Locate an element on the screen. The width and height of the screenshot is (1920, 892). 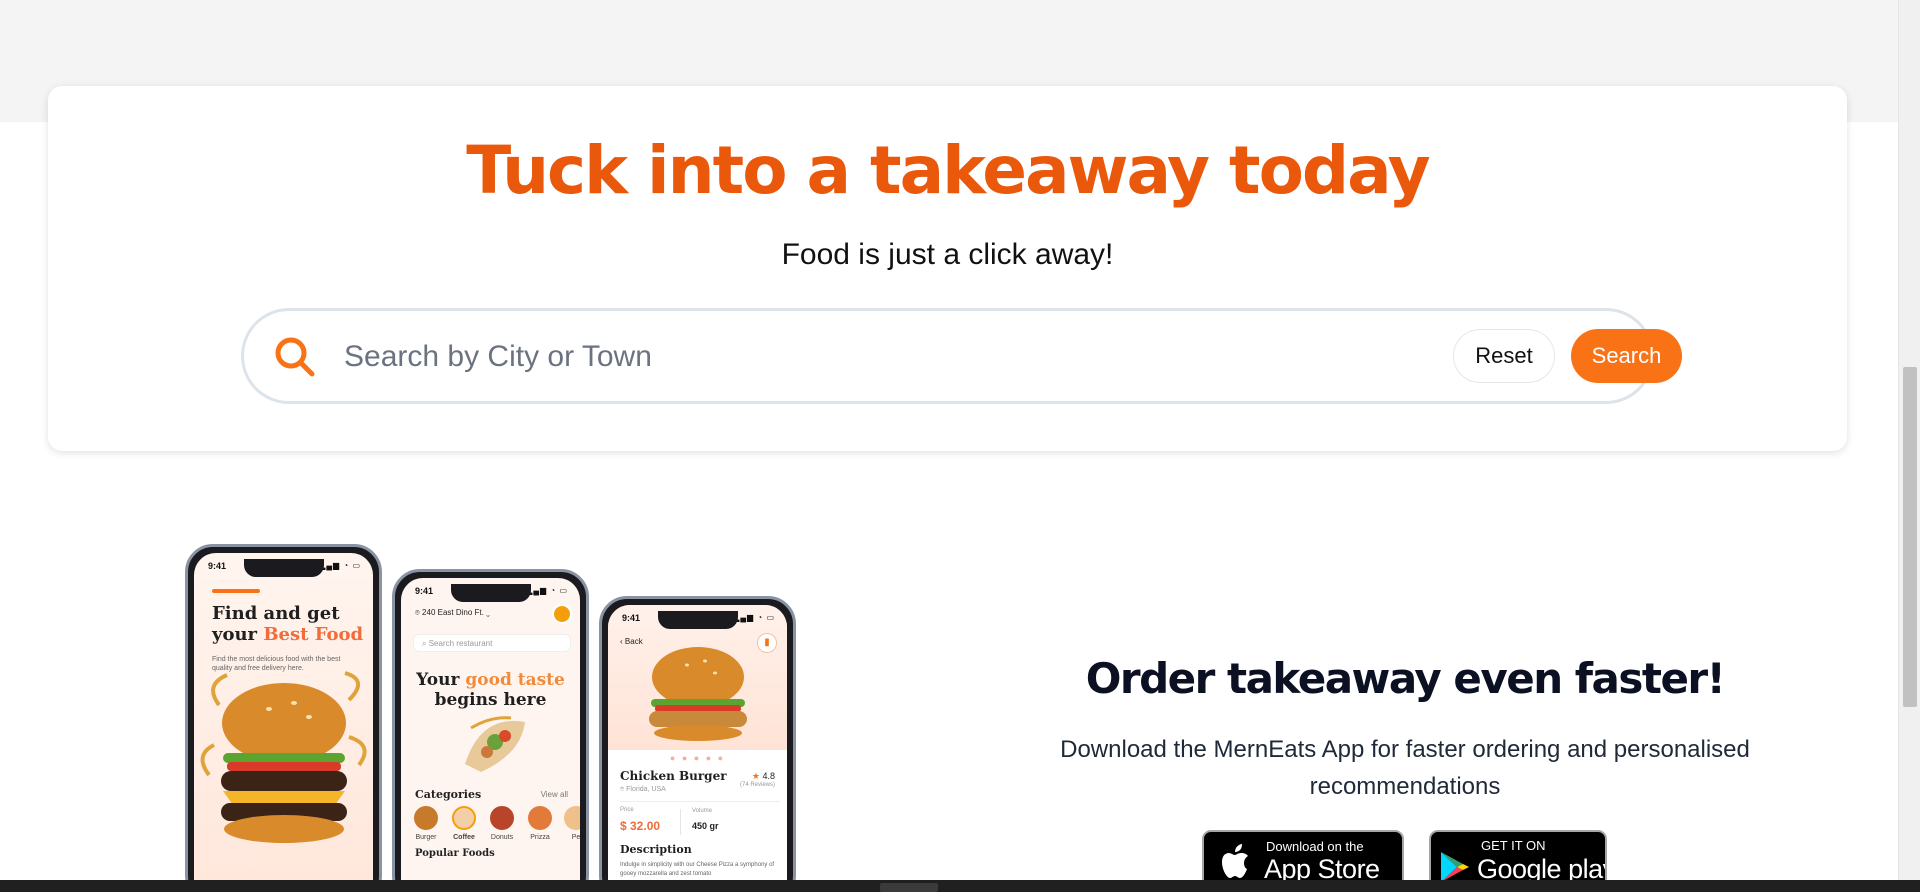
donut-icon is located at coordinates (502, 818).